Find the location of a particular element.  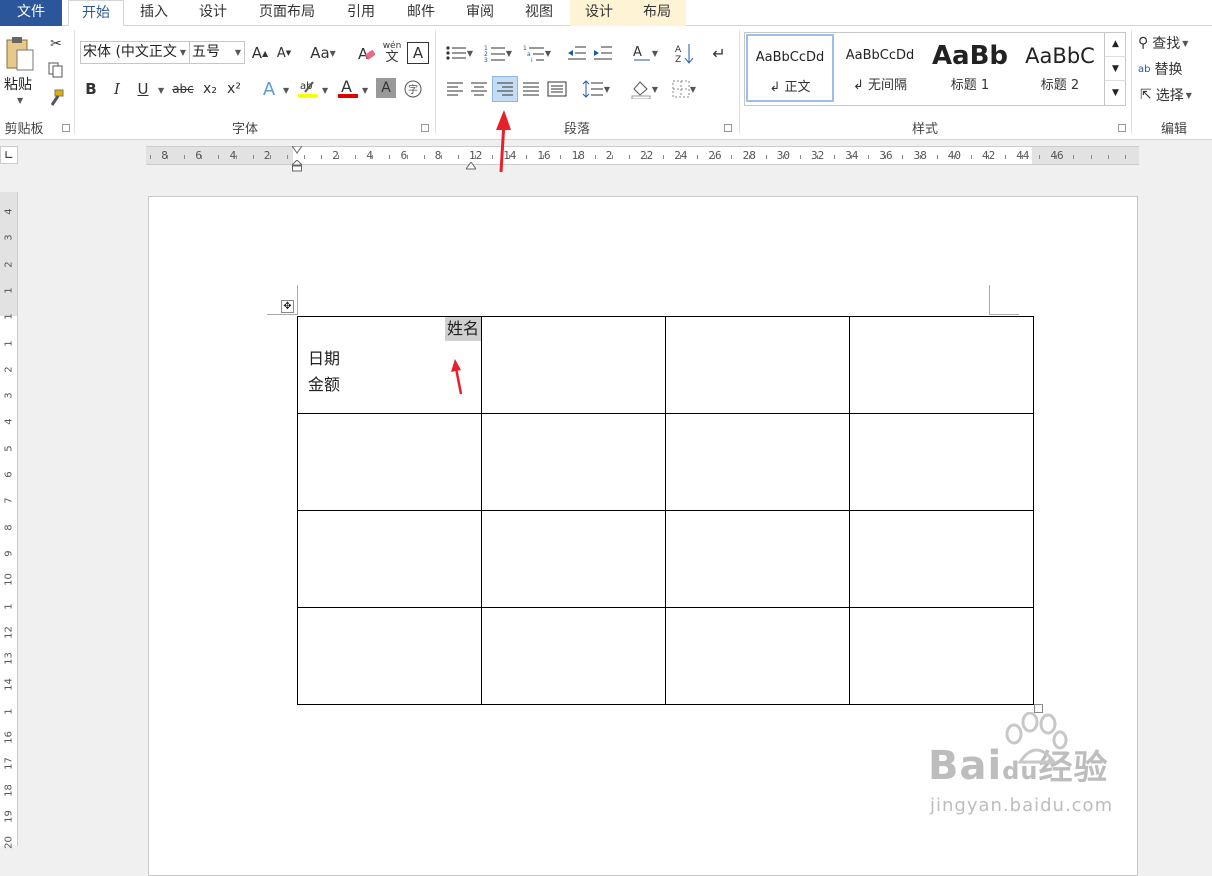

font-launcher-icon is located at coordinates (425, 128).